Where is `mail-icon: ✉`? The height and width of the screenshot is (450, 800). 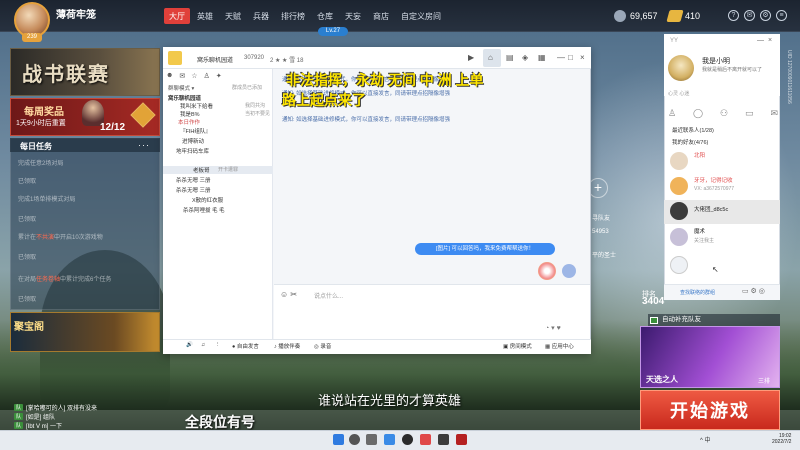 mail-icon: ✉ is located at coordinates (749, 15).